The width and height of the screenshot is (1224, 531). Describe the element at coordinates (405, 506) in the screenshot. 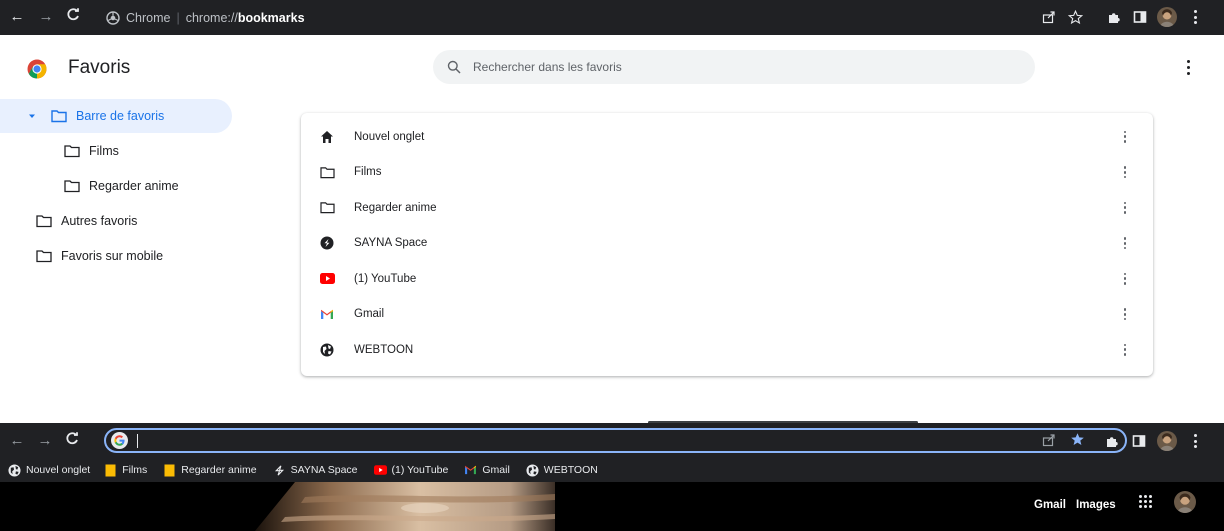

I see `planet-photo` at that location.